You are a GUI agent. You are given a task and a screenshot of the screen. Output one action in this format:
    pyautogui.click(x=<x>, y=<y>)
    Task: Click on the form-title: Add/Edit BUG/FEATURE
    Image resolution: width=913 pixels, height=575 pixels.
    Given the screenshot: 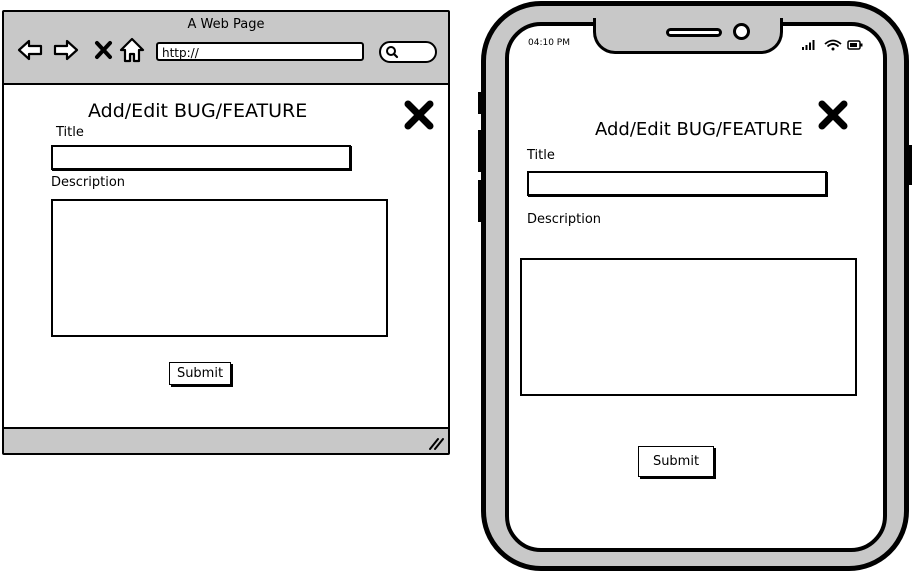 What is the action you would take?
    pyautogui.click(x=198, y=111)
    